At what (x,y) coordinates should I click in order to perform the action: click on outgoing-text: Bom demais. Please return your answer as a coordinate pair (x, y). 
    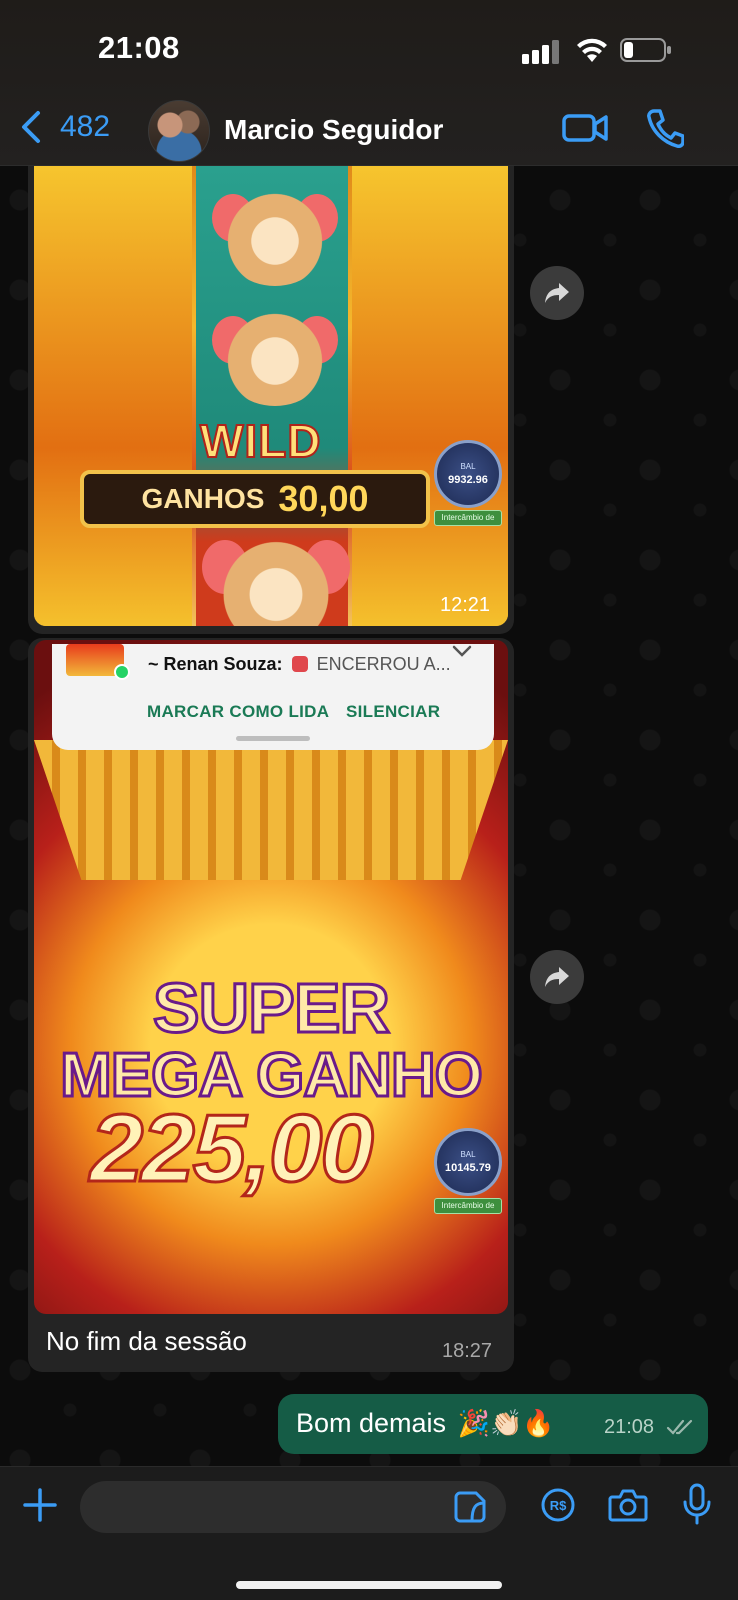
    Looking at the image, I should click on (371, 1423).